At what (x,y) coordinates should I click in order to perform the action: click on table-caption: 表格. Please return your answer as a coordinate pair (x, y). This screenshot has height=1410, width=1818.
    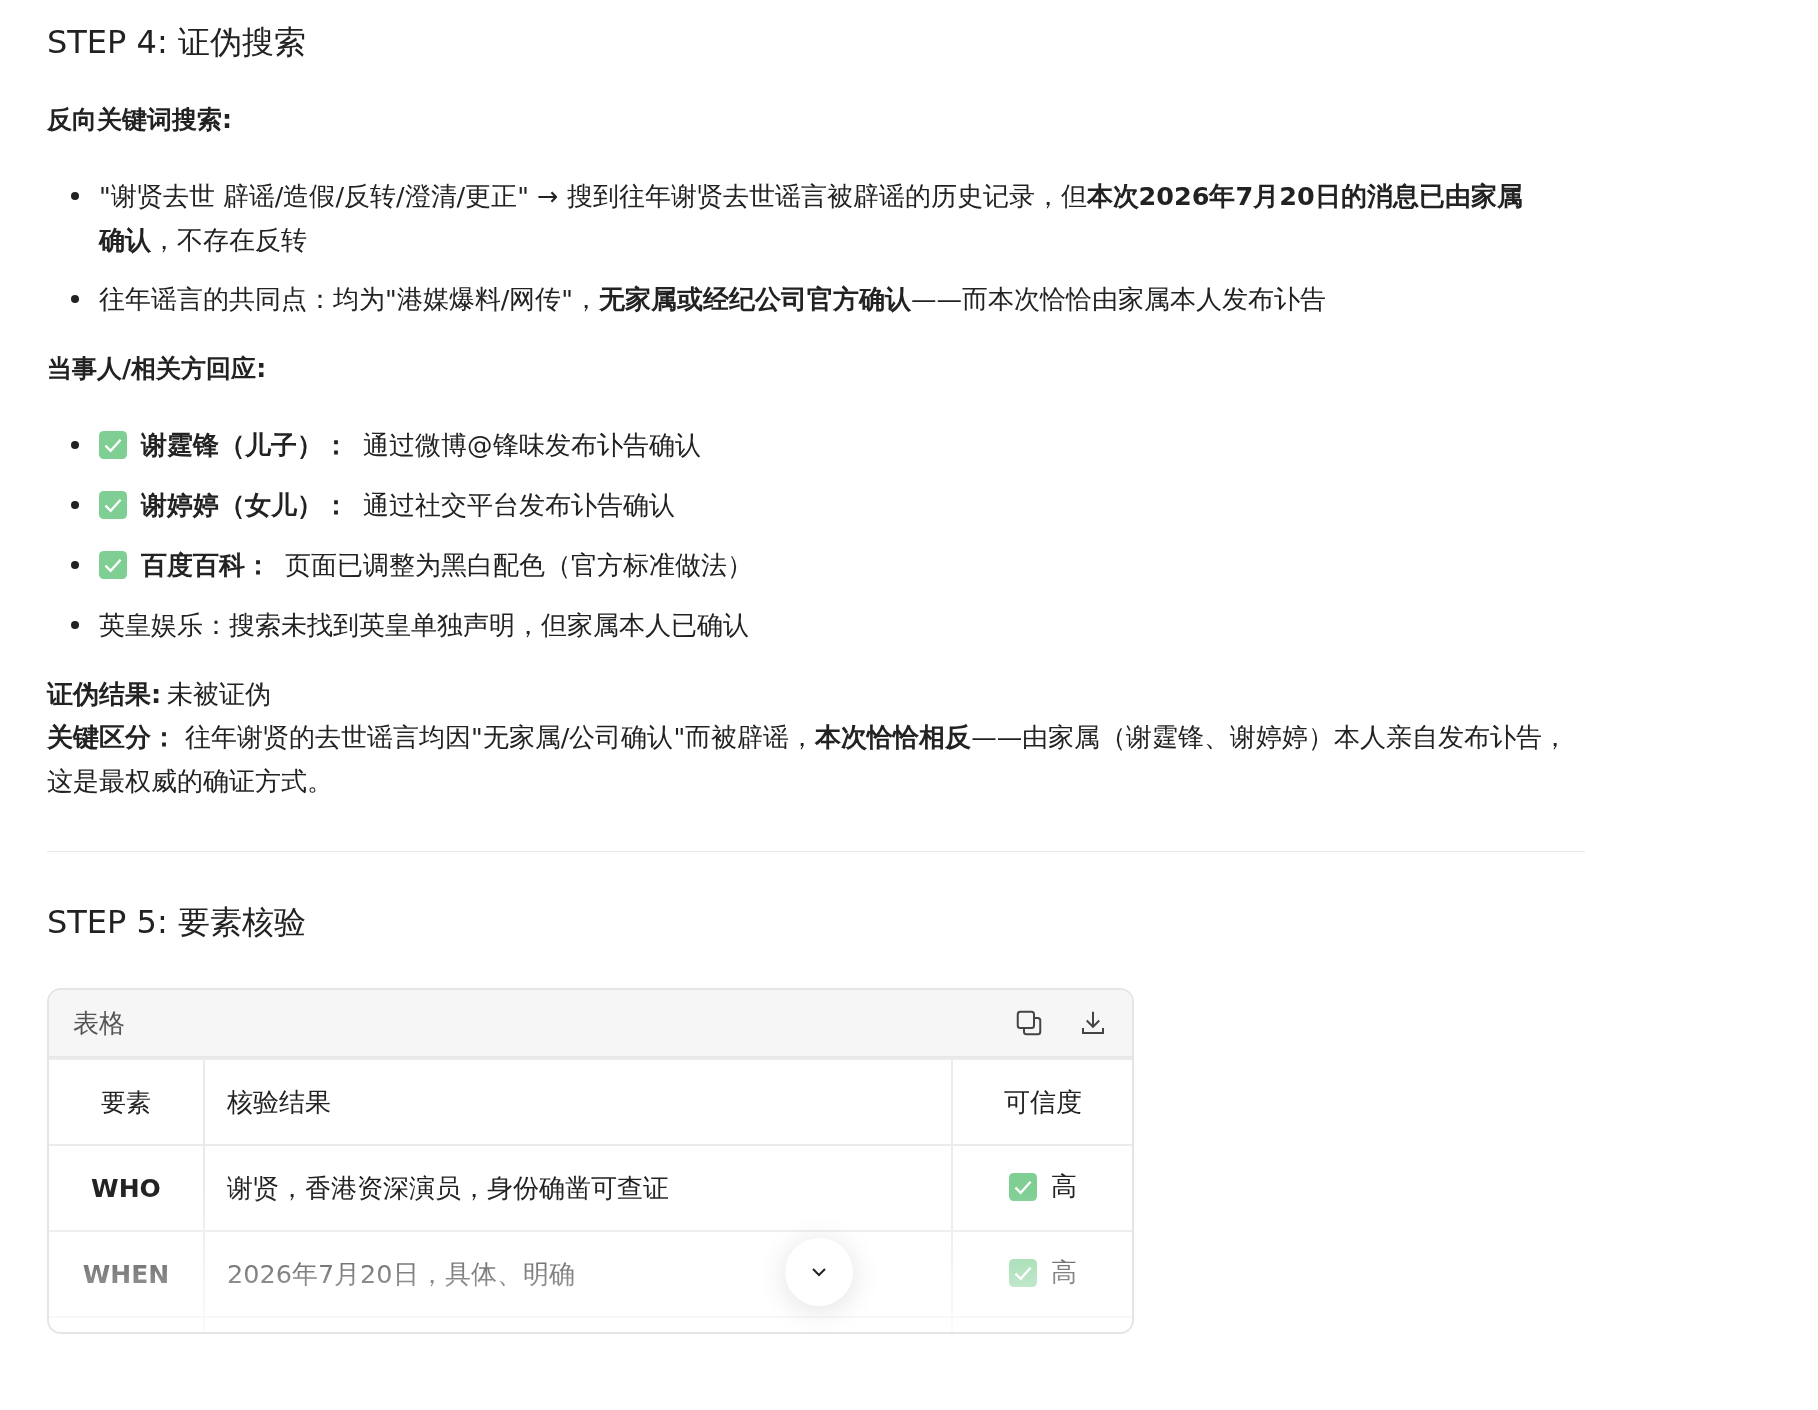
    Looking at the image, I should click on (99, 1023).